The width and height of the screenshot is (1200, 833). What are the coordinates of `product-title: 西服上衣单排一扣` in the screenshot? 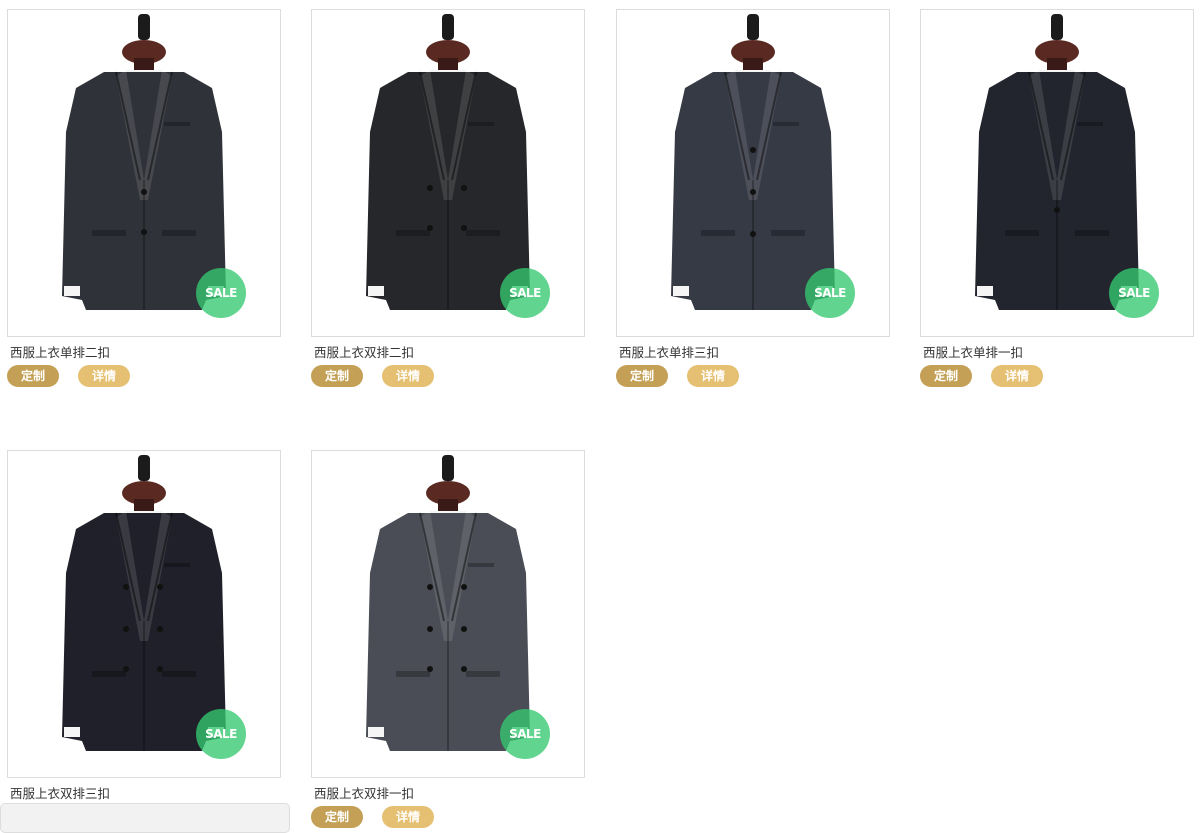 It's located at (973, 351).